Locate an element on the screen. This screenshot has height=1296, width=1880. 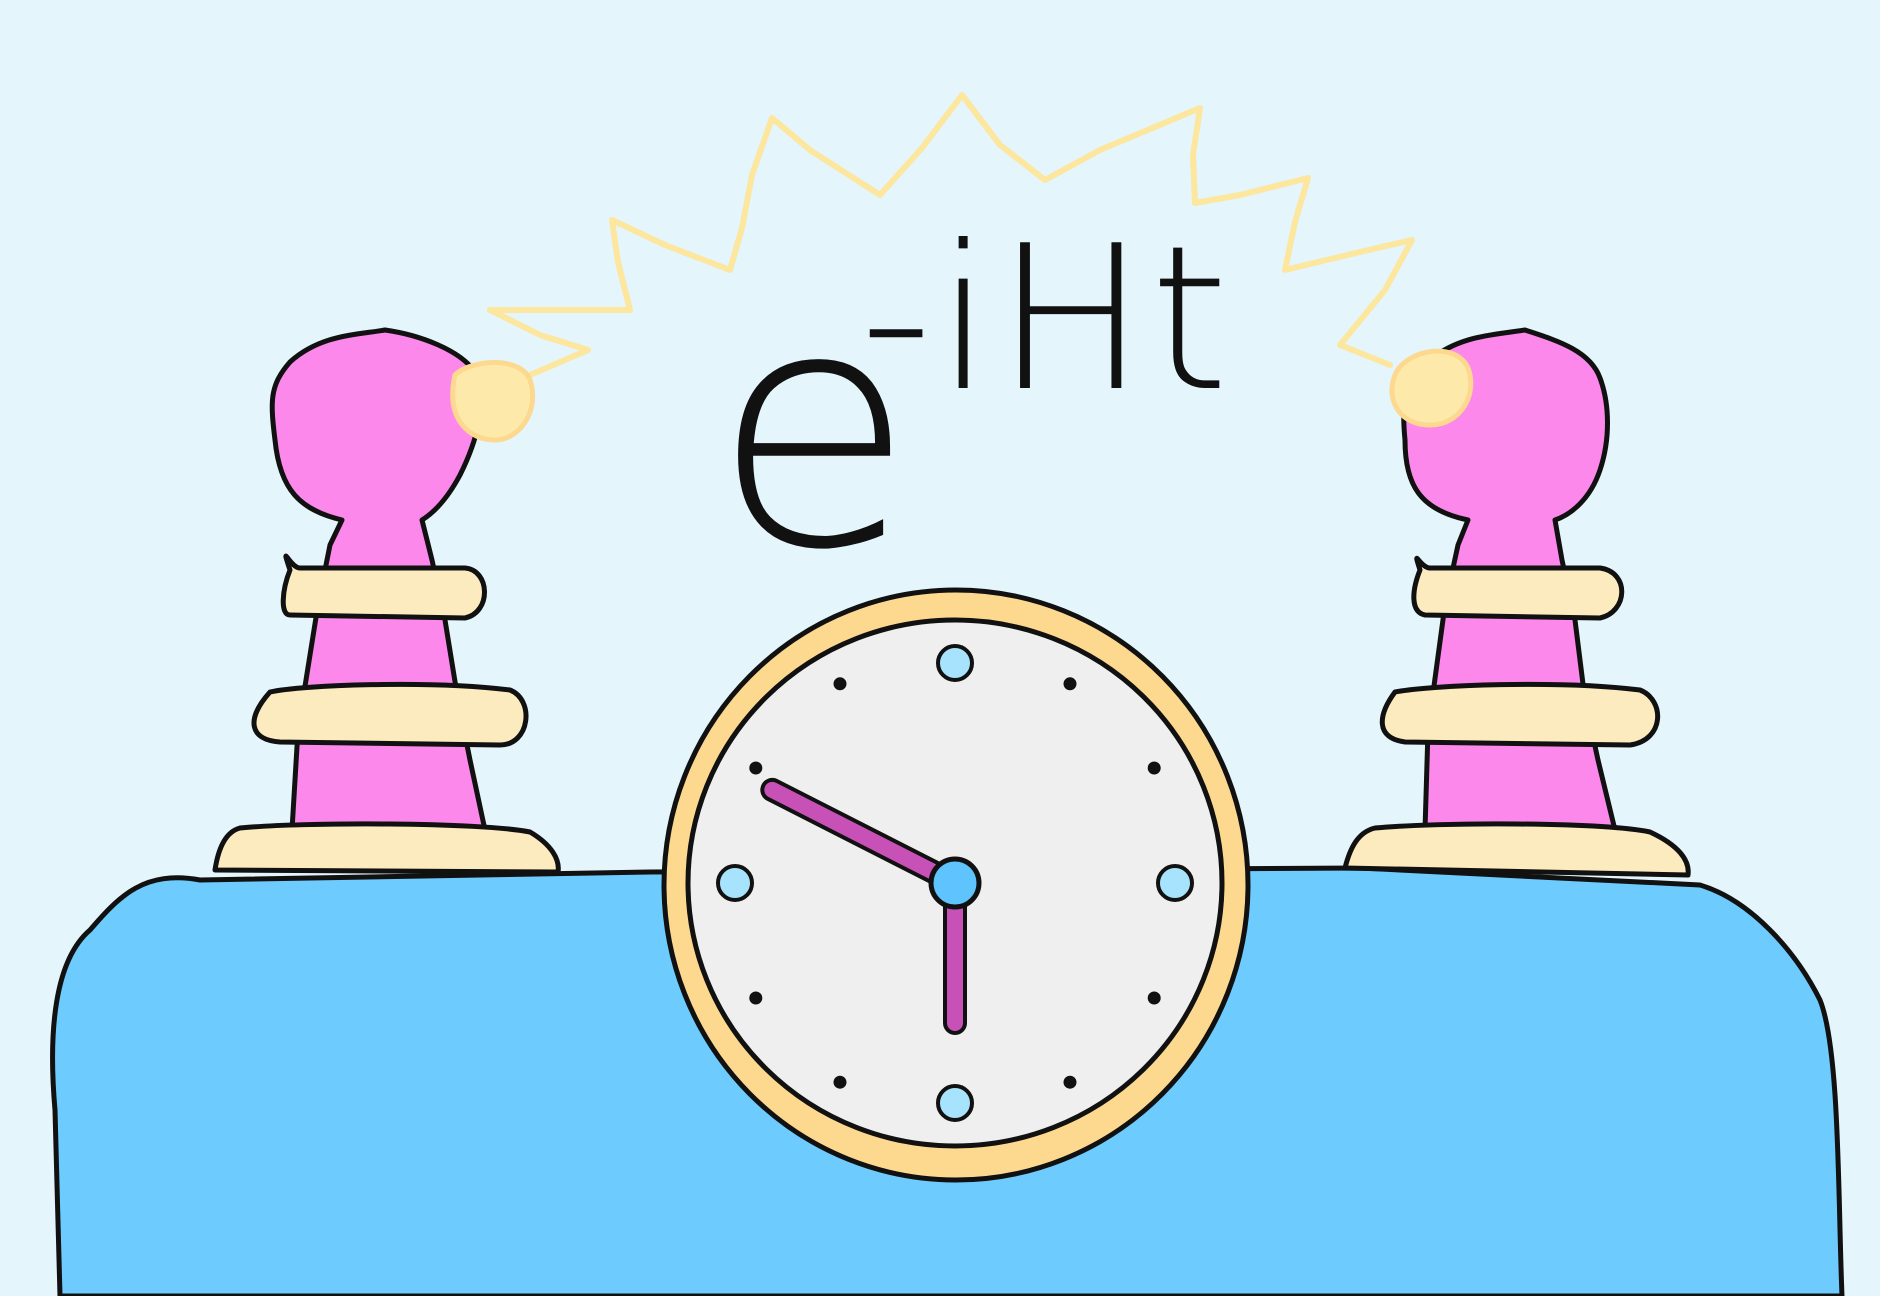
right-pedestal-upper-ring is located at coordinates (1518, 588).